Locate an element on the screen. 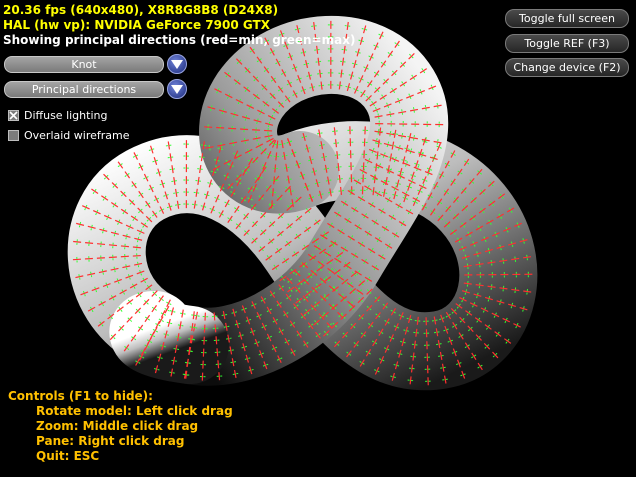 The width and height of the screenshot is (636, 477). model-combo: Knot is located at coordinates (84, 64).